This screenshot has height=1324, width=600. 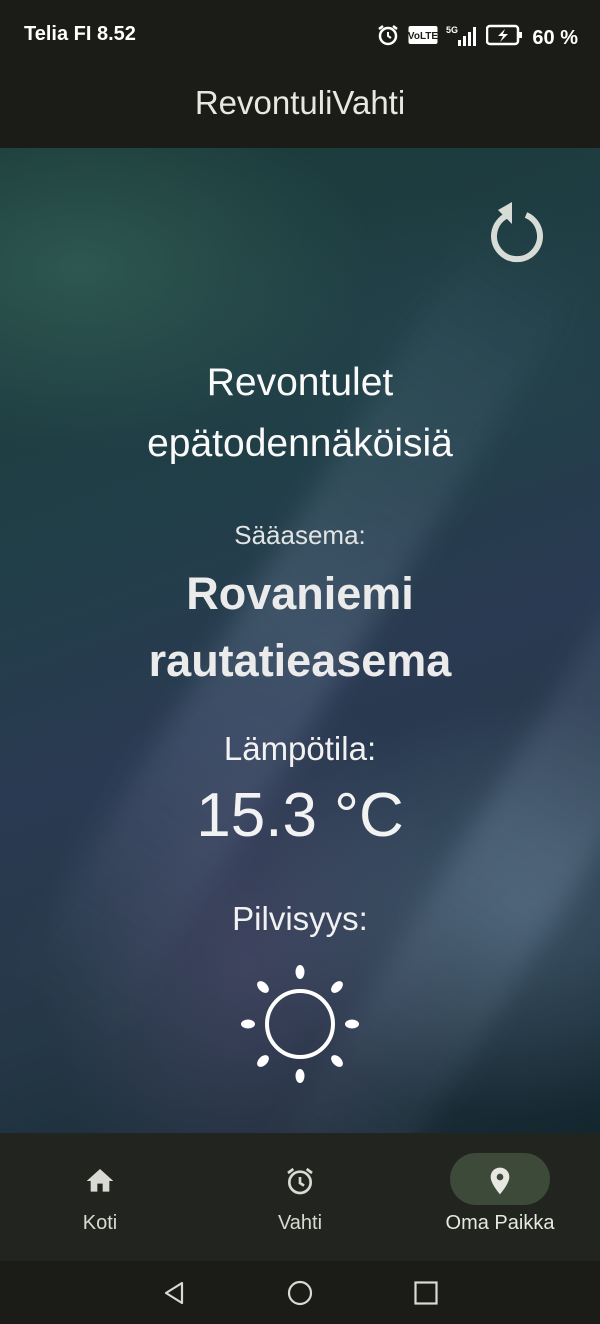 What do you see at coordinates (300, 1223) in the screenshot?
I see `nav-label-vahti: Vahti` at bounding box center [300, 1223].